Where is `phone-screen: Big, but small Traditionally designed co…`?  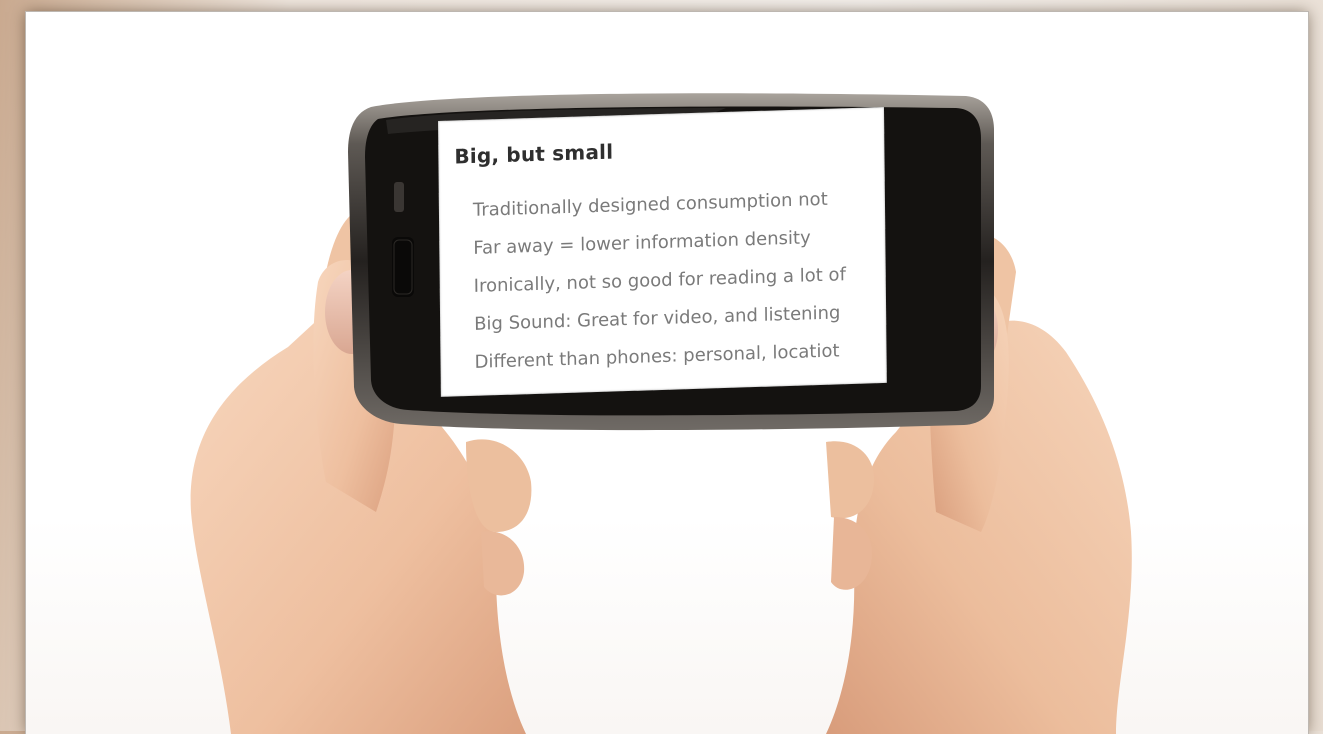 phone-screen: Big, but small Traditionally designed co… is located at coordinates (662, 251).